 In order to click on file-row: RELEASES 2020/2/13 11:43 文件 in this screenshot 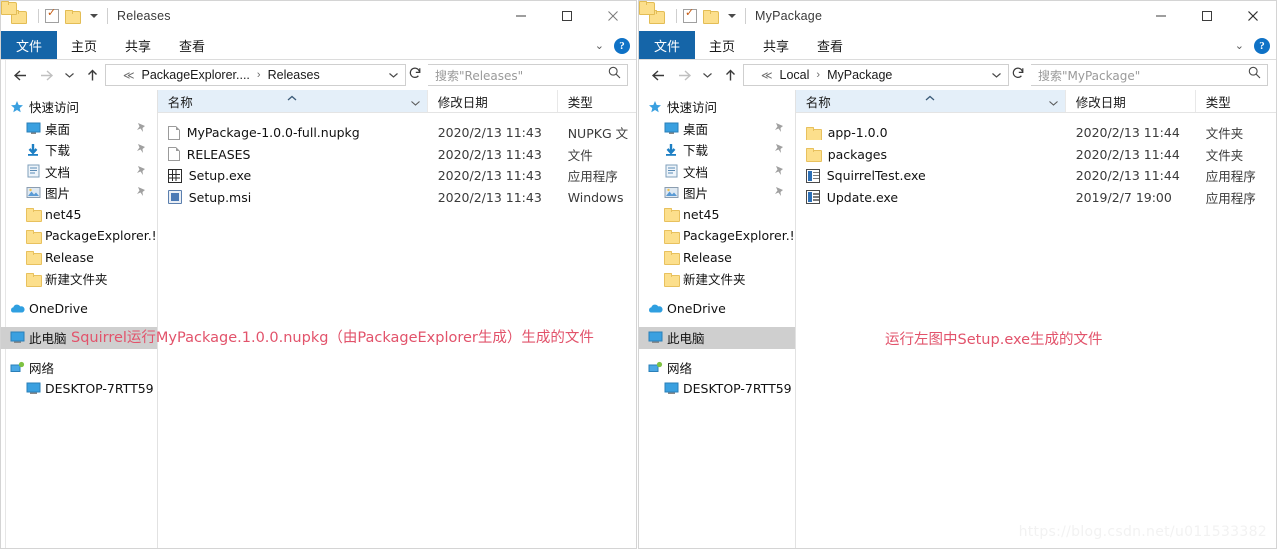, I will do `click(397, 155)`.